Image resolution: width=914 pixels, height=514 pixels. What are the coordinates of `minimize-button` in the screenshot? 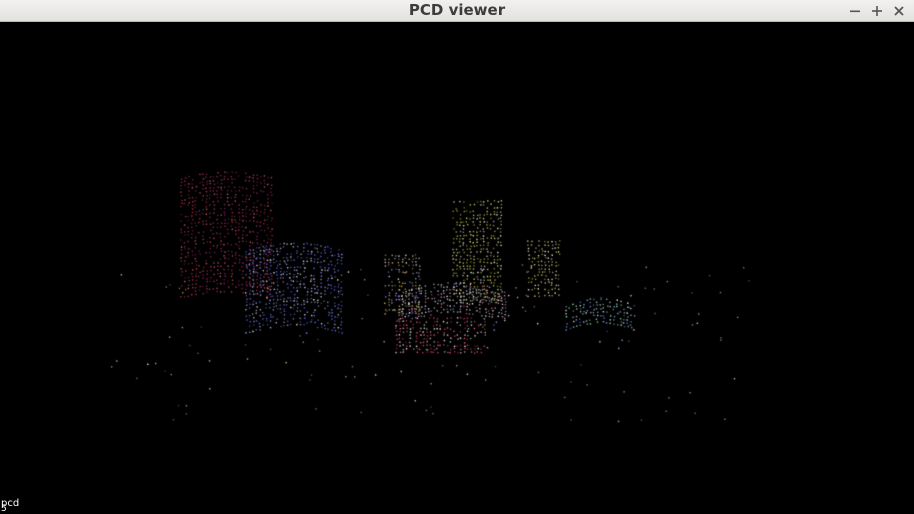 It's located at (855, 11).